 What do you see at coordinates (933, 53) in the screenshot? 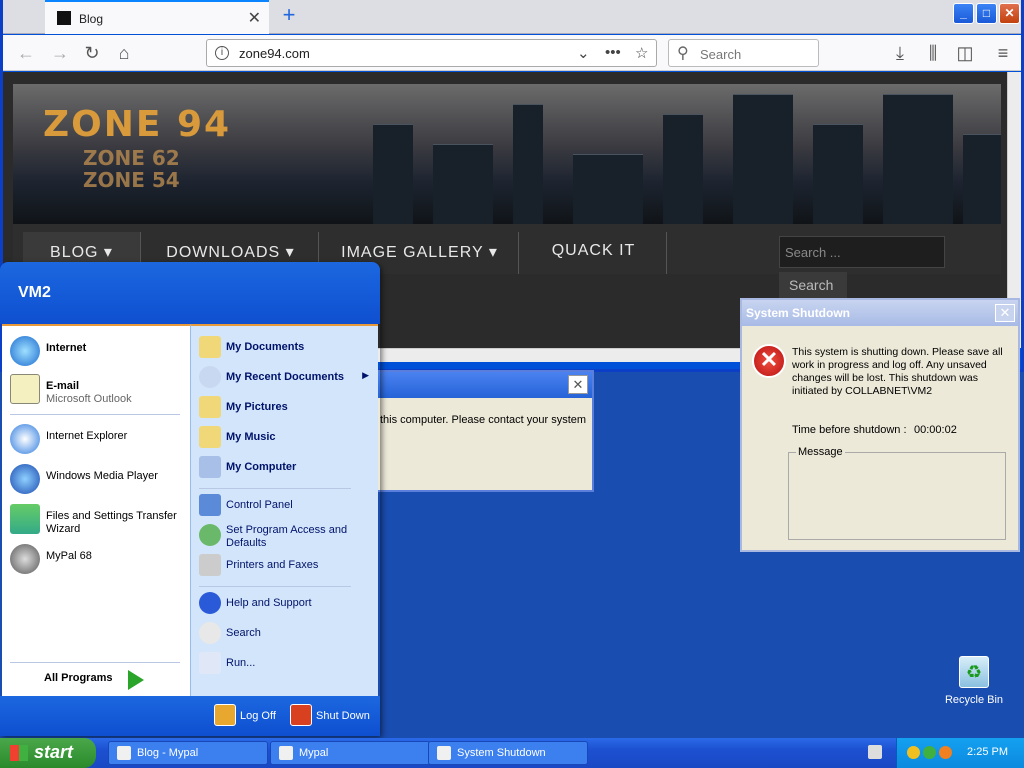
I see `library-icon: ⫼` at bounding box center [933, 53].